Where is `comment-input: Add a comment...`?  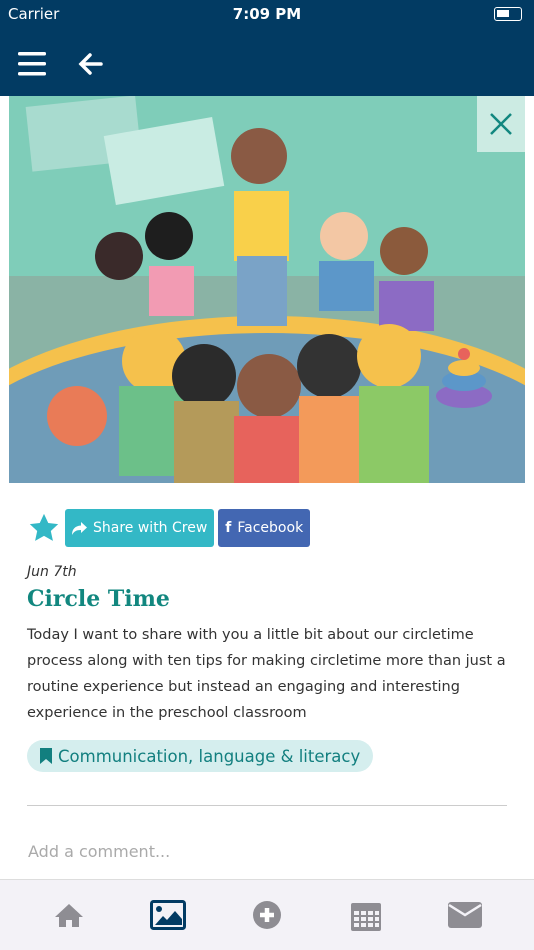 comment-input: Add a comment... is located at coordinates (99, 851).